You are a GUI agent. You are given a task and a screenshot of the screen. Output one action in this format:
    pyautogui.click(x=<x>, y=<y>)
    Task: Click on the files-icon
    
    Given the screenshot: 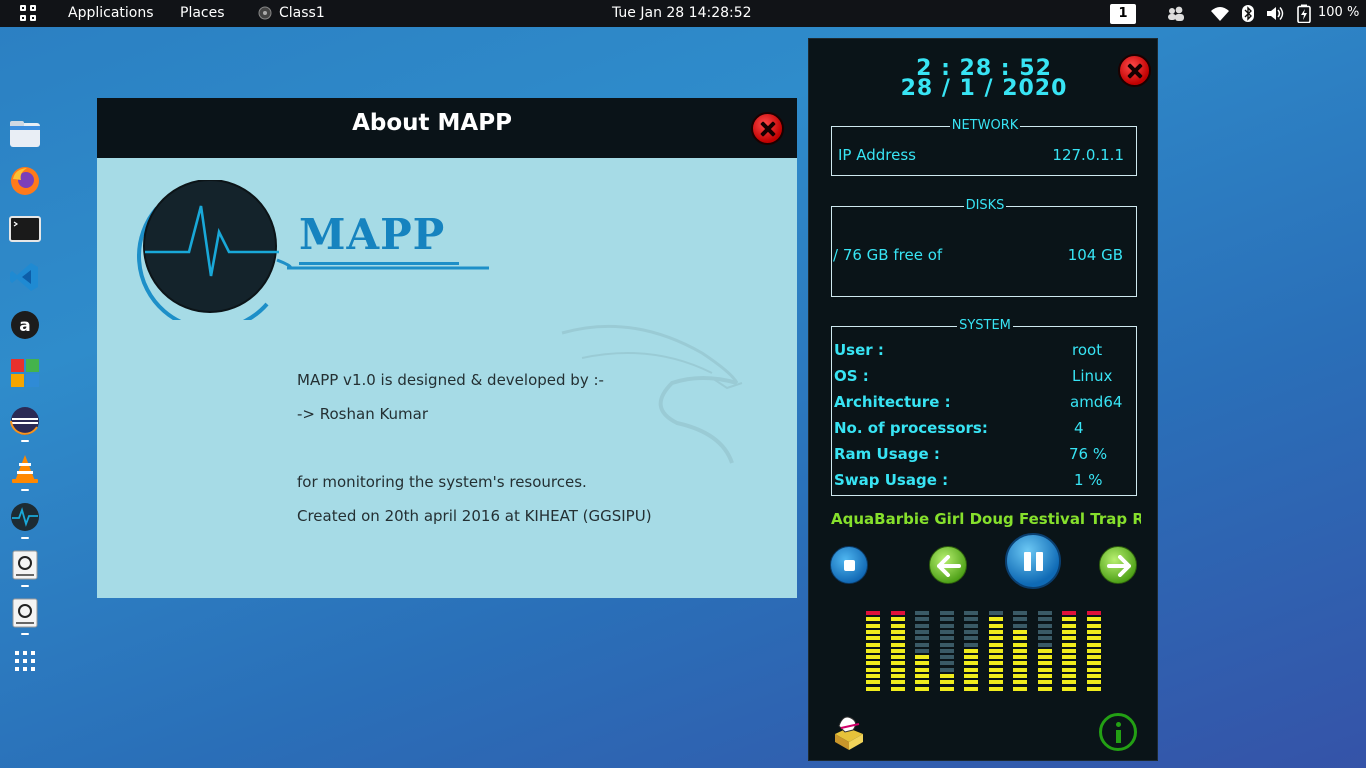 What is the action you would take?
    pyautogui.click(x=25, y=134)
    